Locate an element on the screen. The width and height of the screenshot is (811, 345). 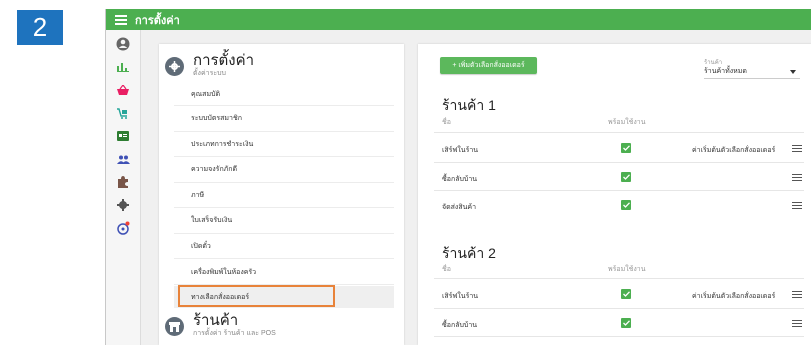
account-icon is located at coordinates (123, 44).